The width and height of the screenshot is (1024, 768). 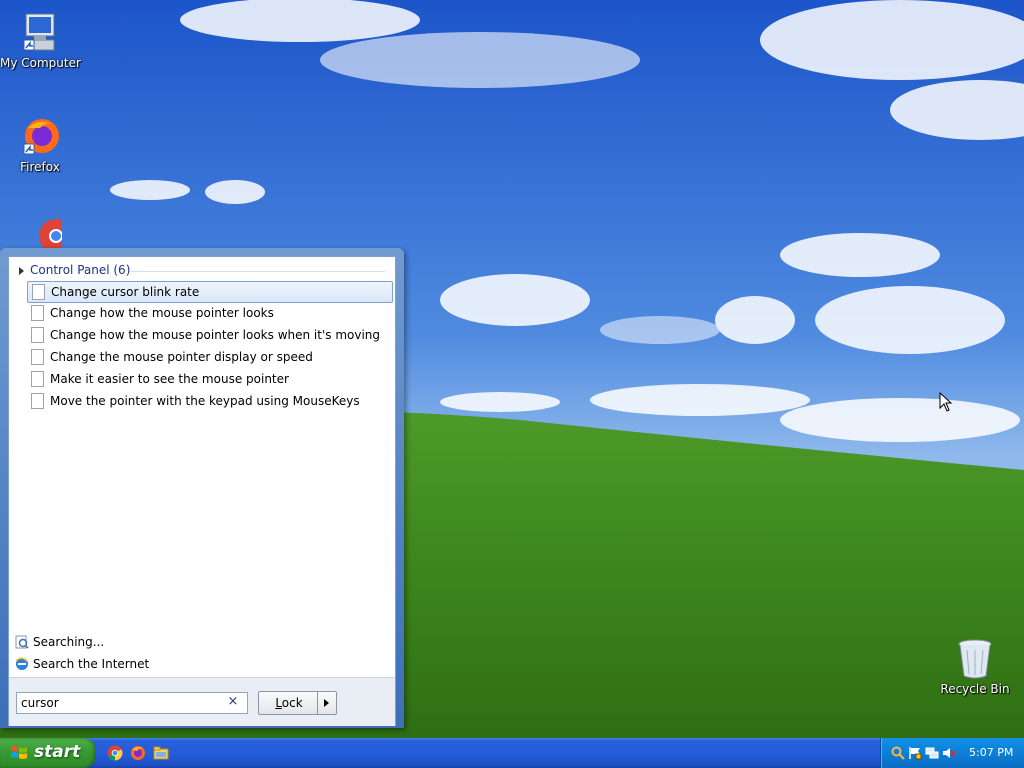 I want to click on lock-options-arrow-button, so click(x=327, y=703).